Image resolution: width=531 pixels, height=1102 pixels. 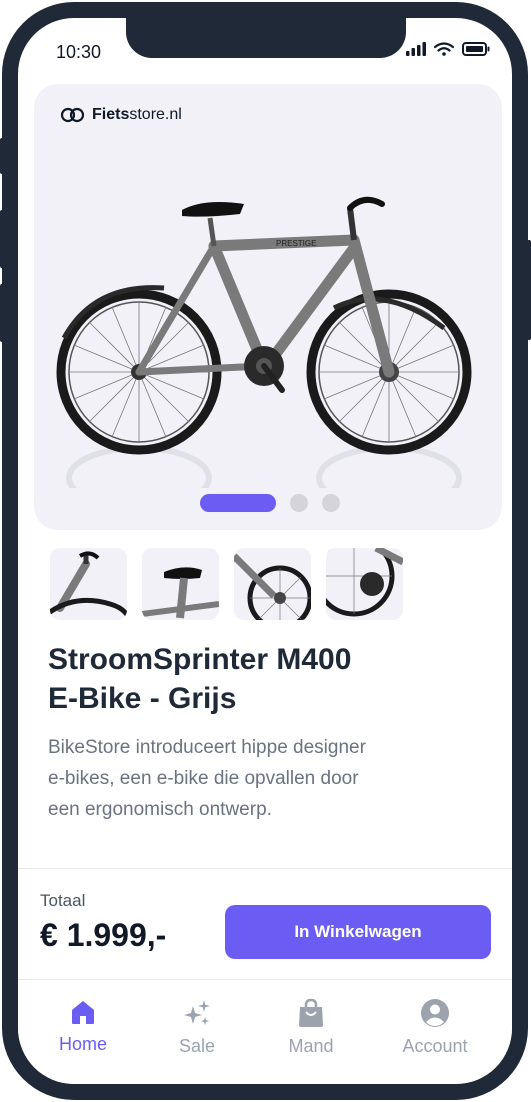 What do you see at coordinates (160, 809) in the screenshot?
I see `description-line: een ergonomisch ontwerp.` at bounding box center [160, 809].